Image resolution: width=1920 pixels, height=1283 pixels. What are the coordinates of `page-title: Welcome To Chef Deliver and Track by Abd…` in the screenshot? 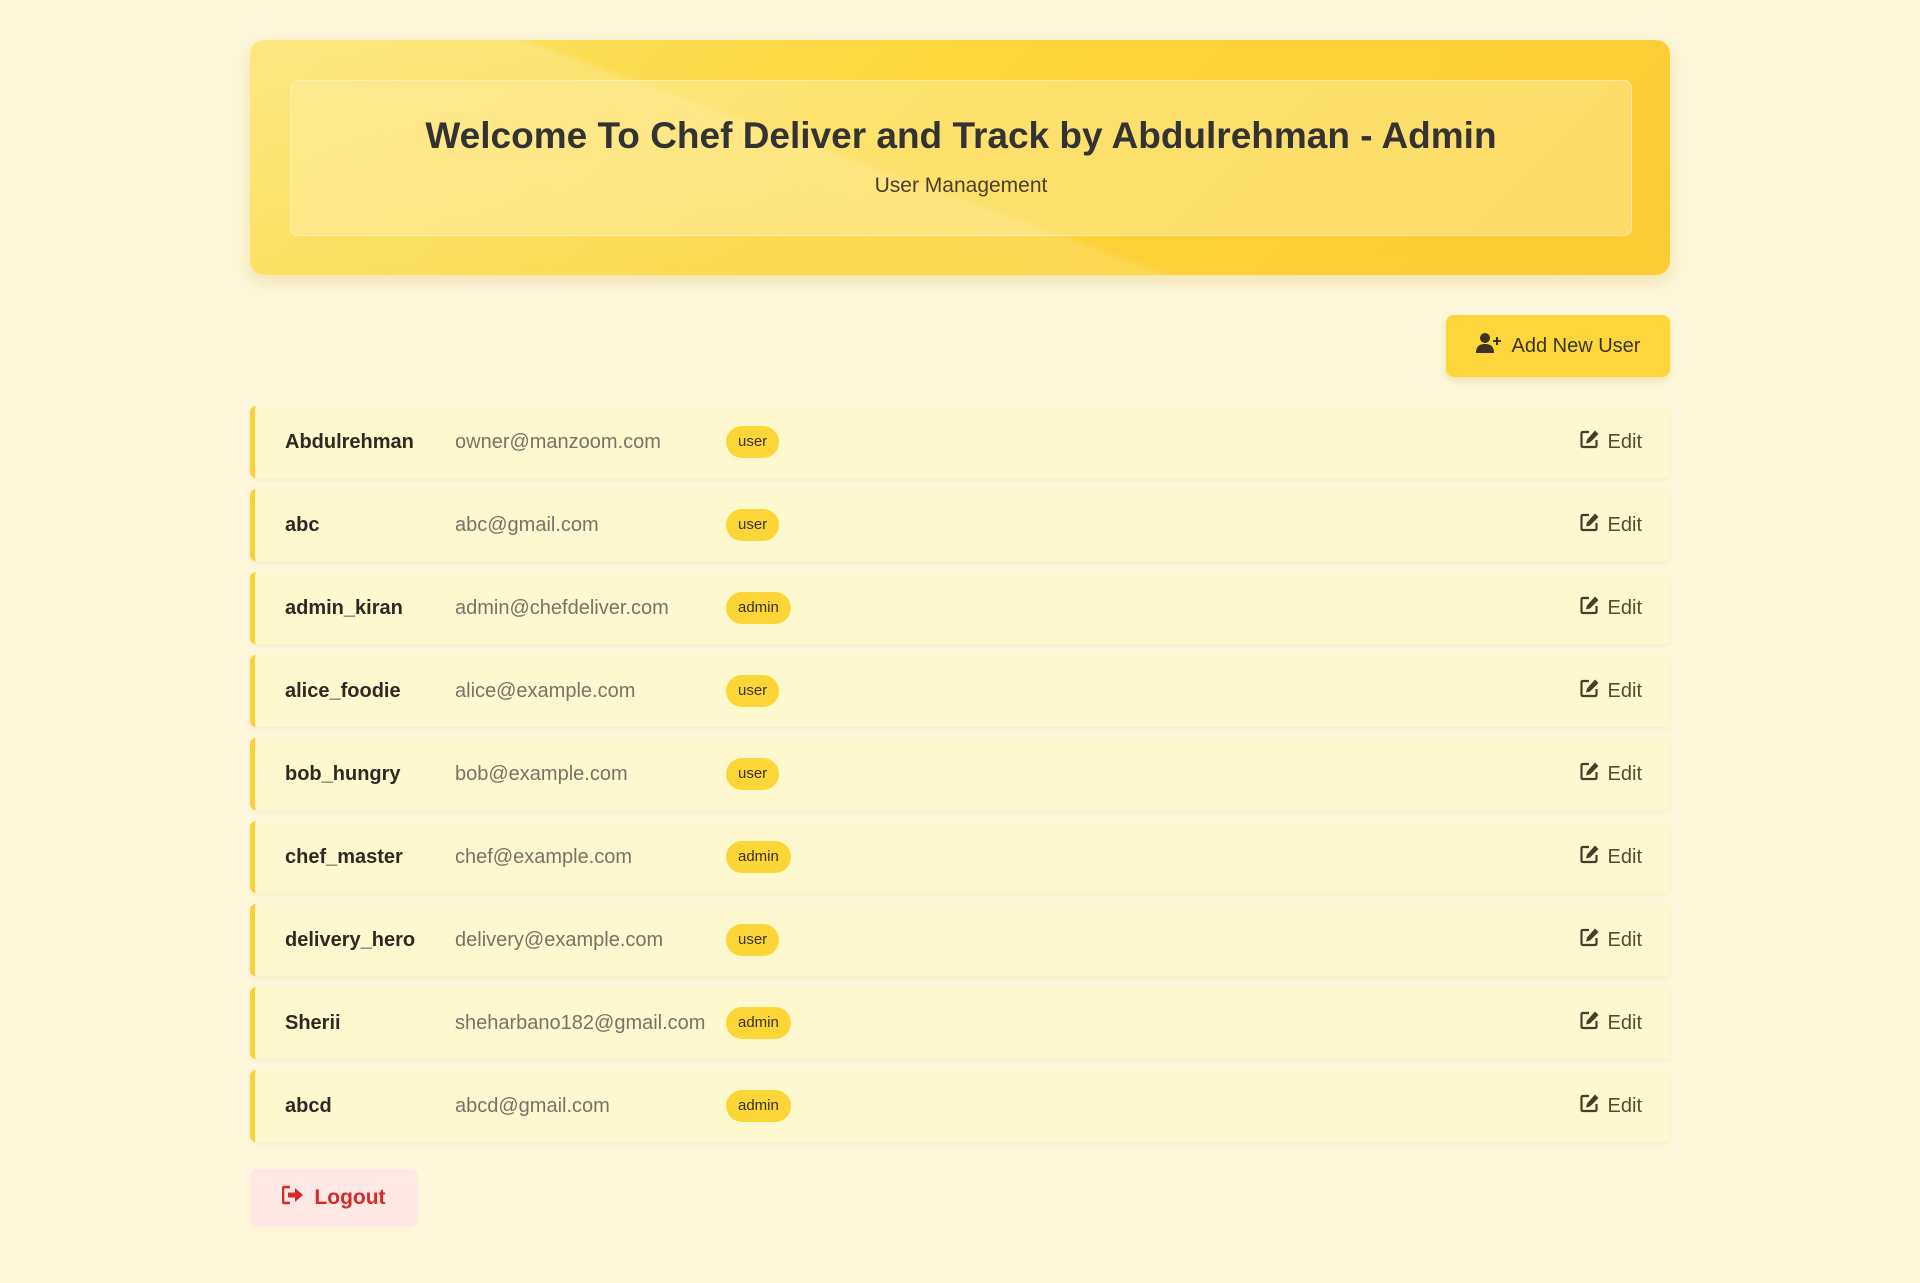 It's located at (961, 135).